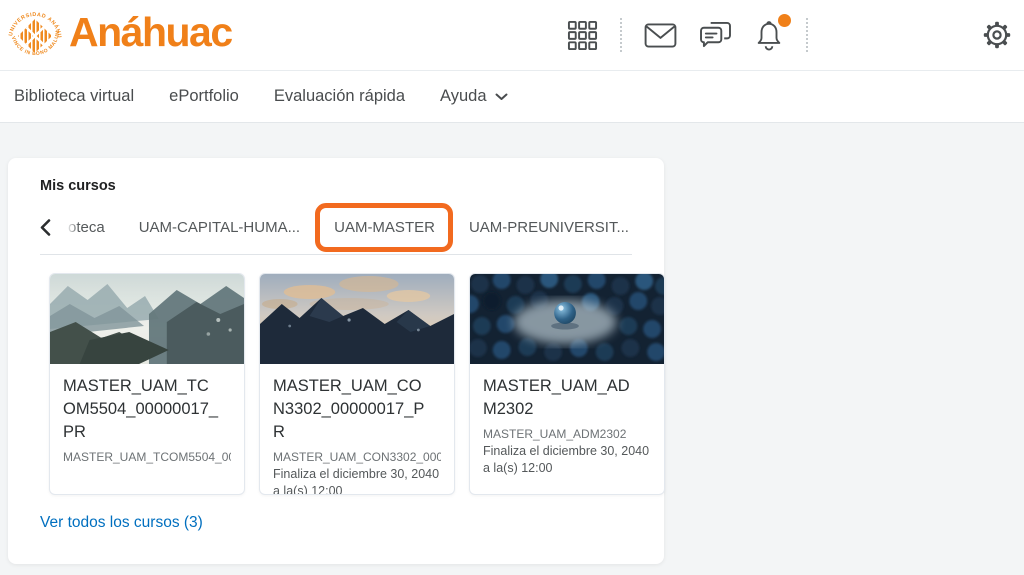  What do you see at coordinates (772, 32) in the screenshot?
I see `notifications-bell-icon` at bounding box center [772, 32].